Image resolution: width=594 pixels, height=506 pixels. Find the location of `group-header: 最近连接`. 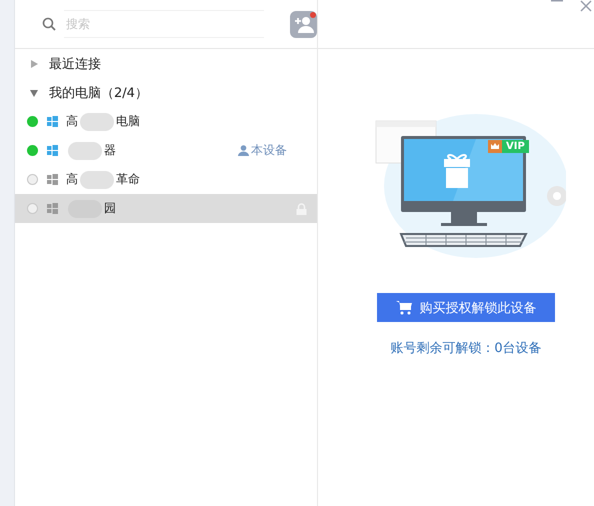

group-header: 最近连接 is located at coordinates (166, 63).